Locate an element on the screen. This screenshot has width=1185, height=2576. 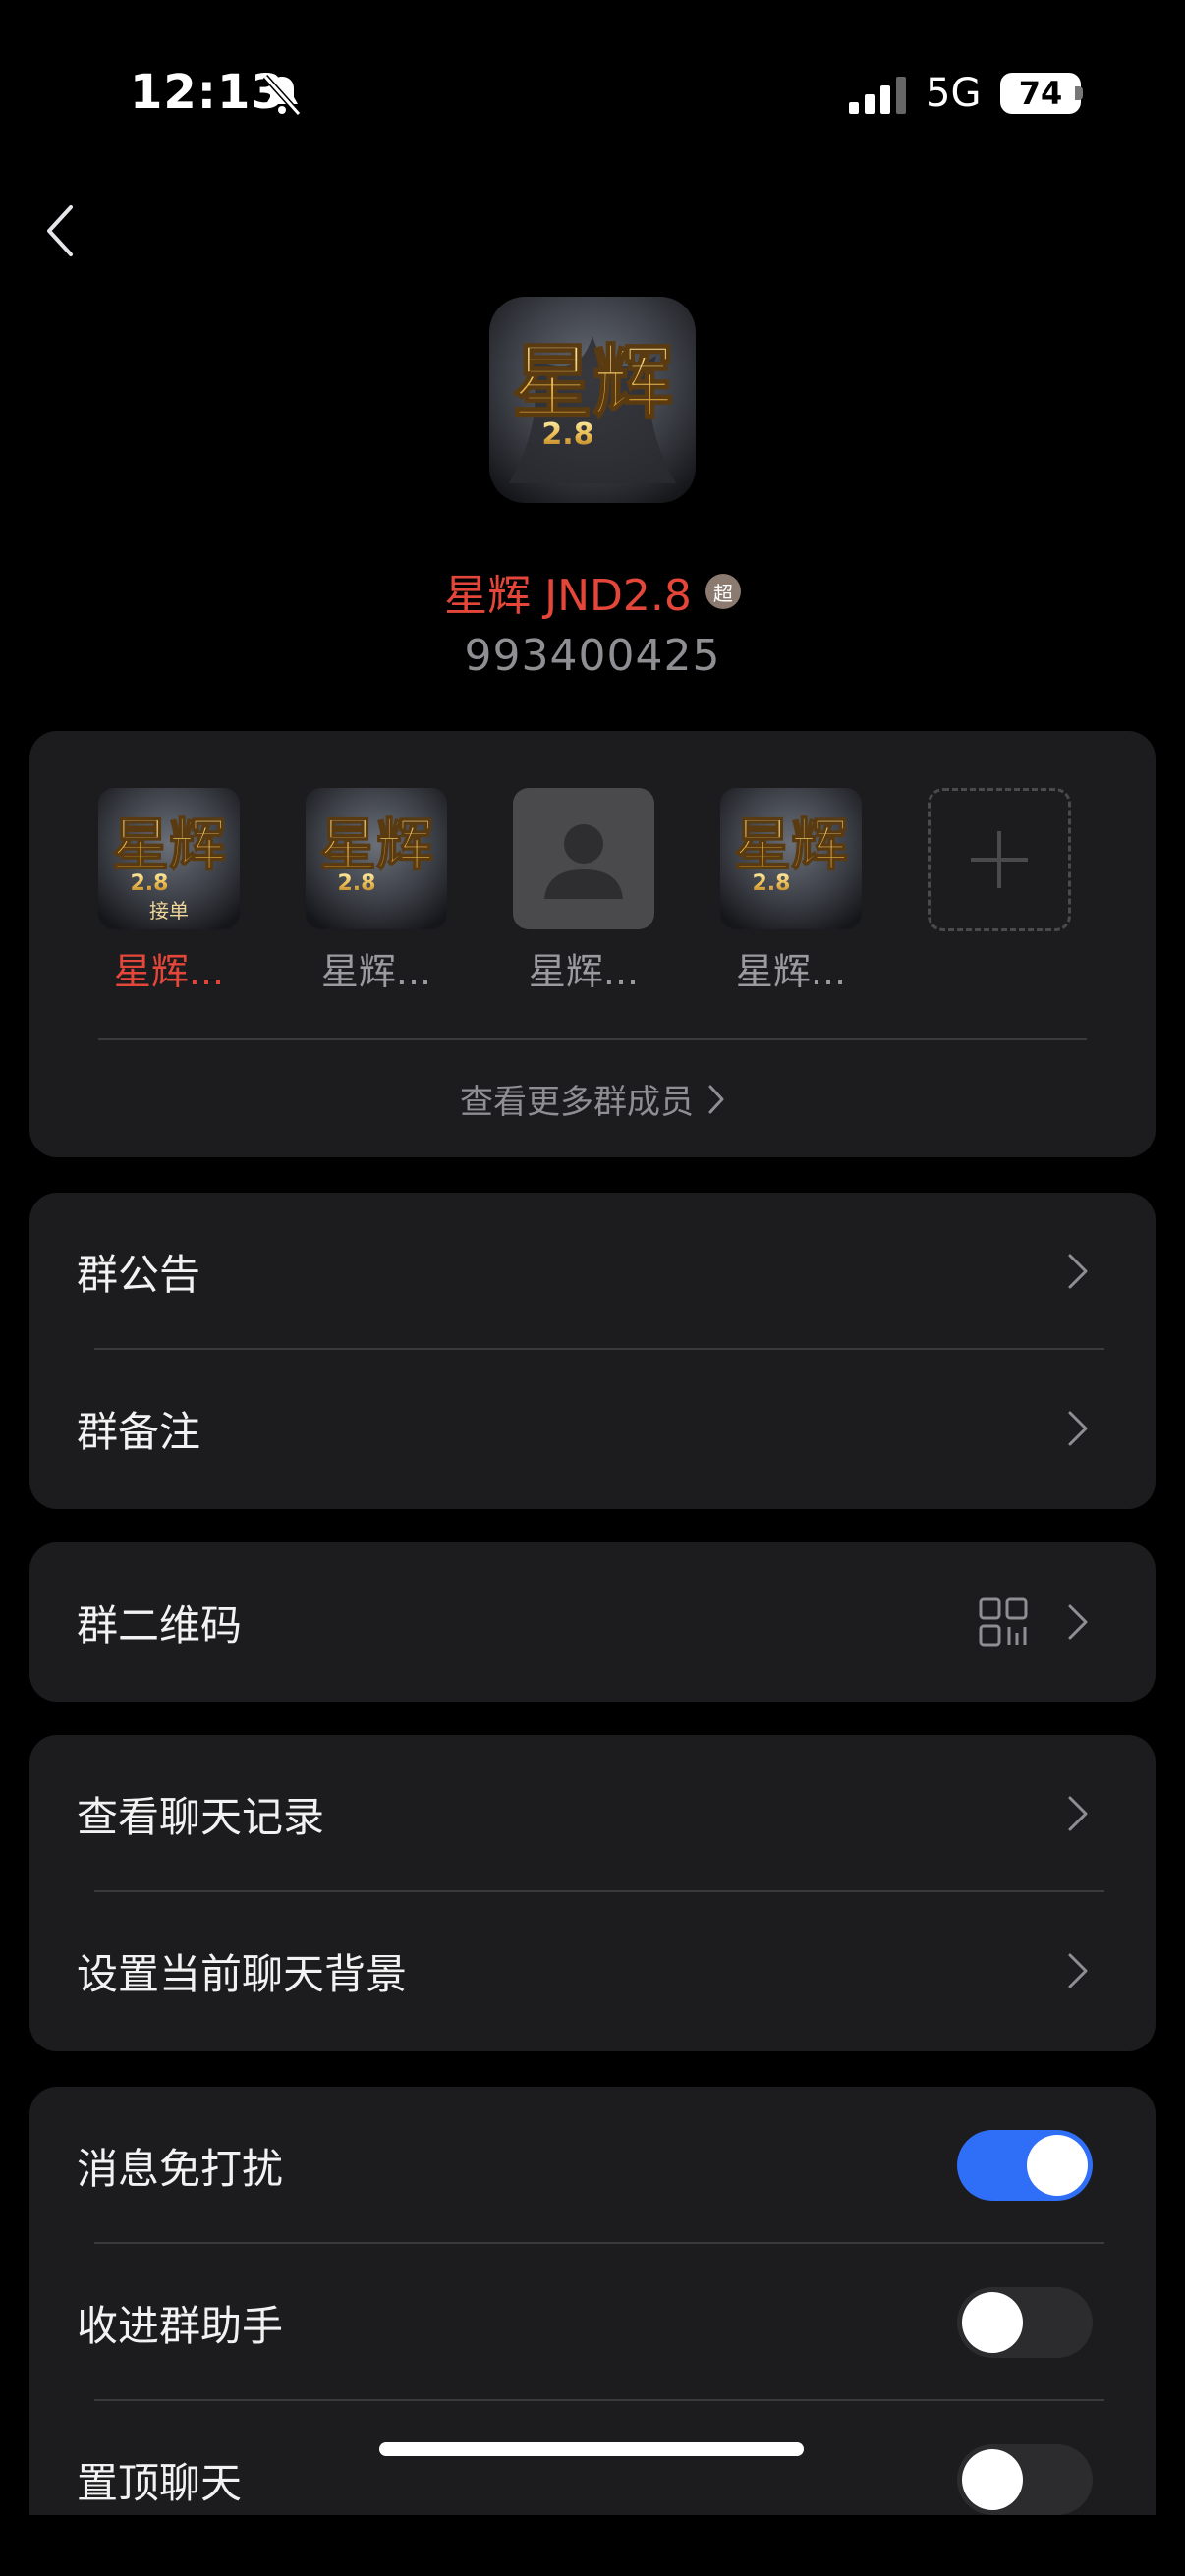
group-qrcode-row: 群二维码 is located at coordinates (592, 1622).